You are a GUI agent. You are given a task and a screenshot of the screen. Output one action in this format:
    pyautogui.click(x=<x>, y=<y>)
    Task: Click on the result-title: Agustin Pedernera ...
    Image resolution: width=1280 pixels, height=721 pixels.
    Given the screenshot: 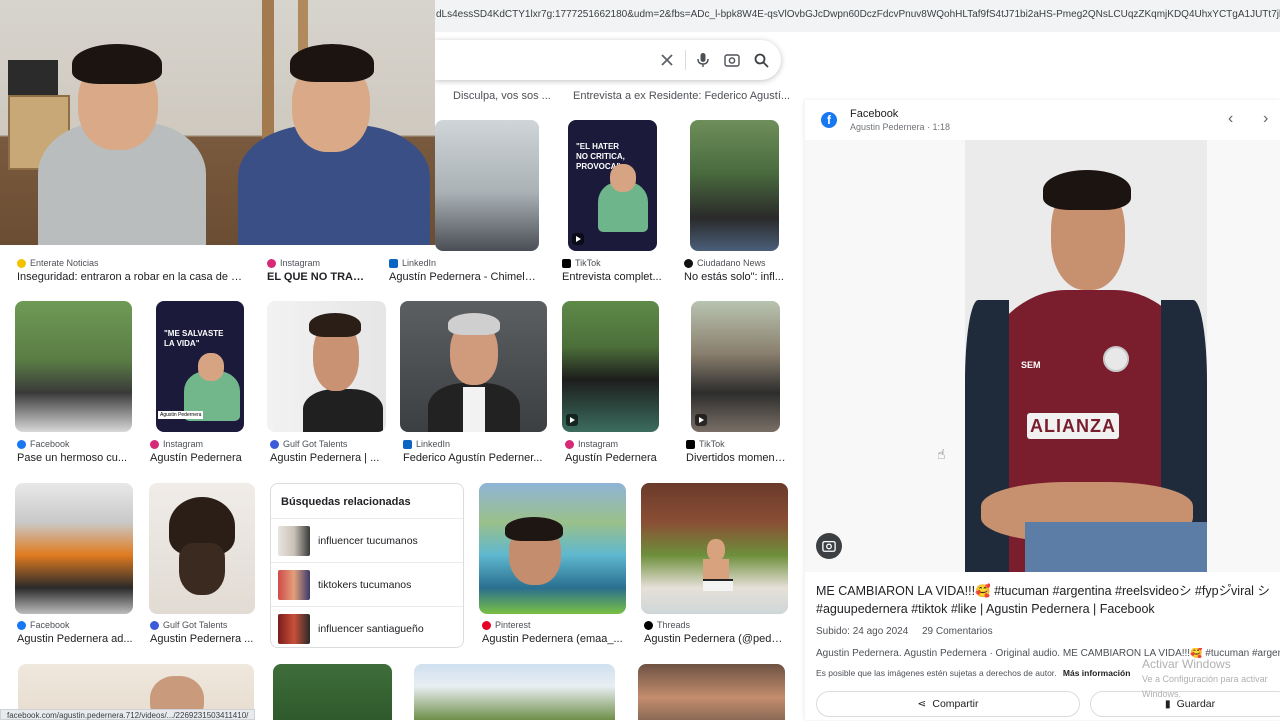 What is the action you would take?
    pyautogui.click(x=204, y=639)
    